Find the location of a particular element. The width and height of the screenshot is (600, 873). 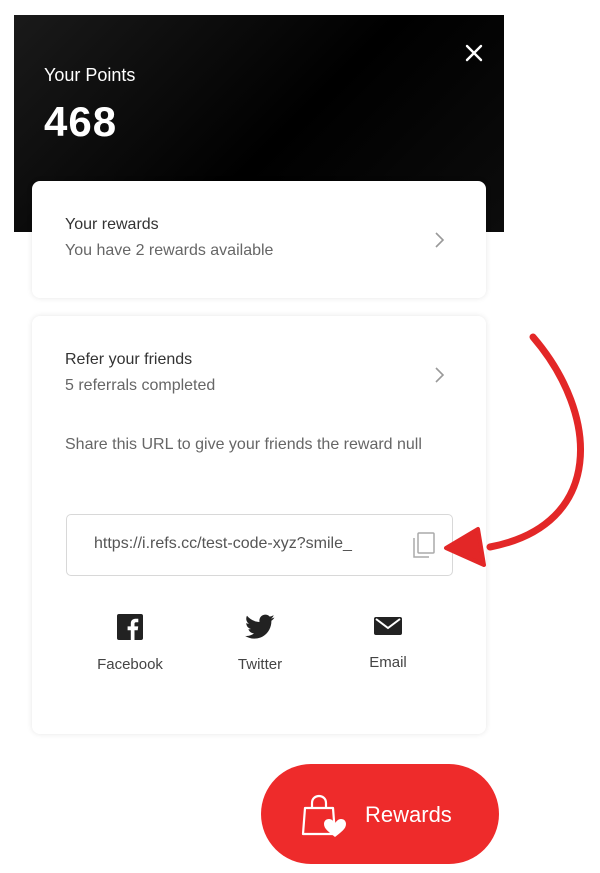

annotation-arrow is located at coordinates (514, 450).